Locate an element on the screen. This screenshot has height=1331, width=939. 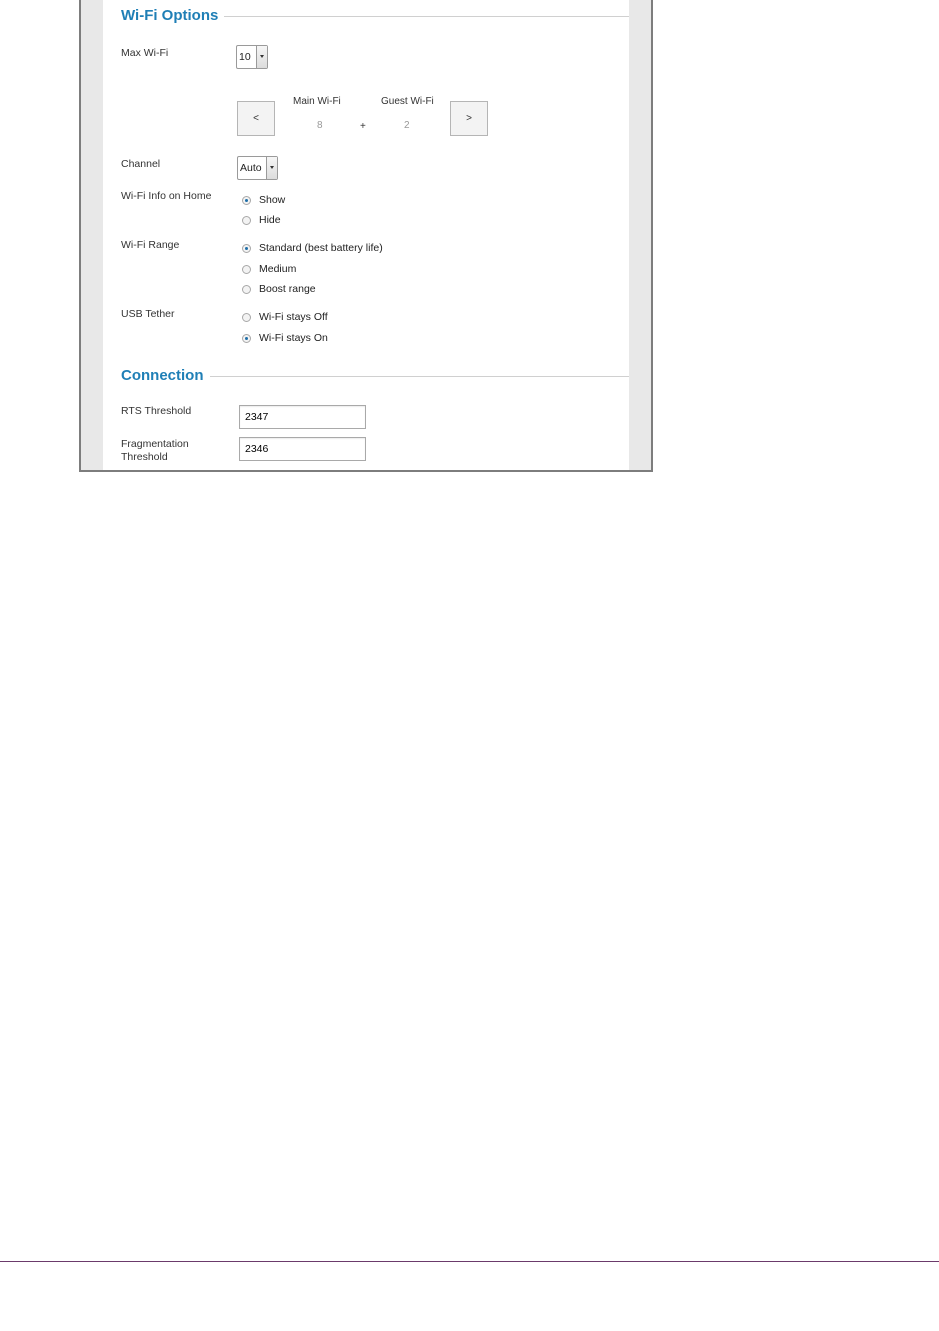
fragmentation-threshold-input is located at coordinates (302, 449).